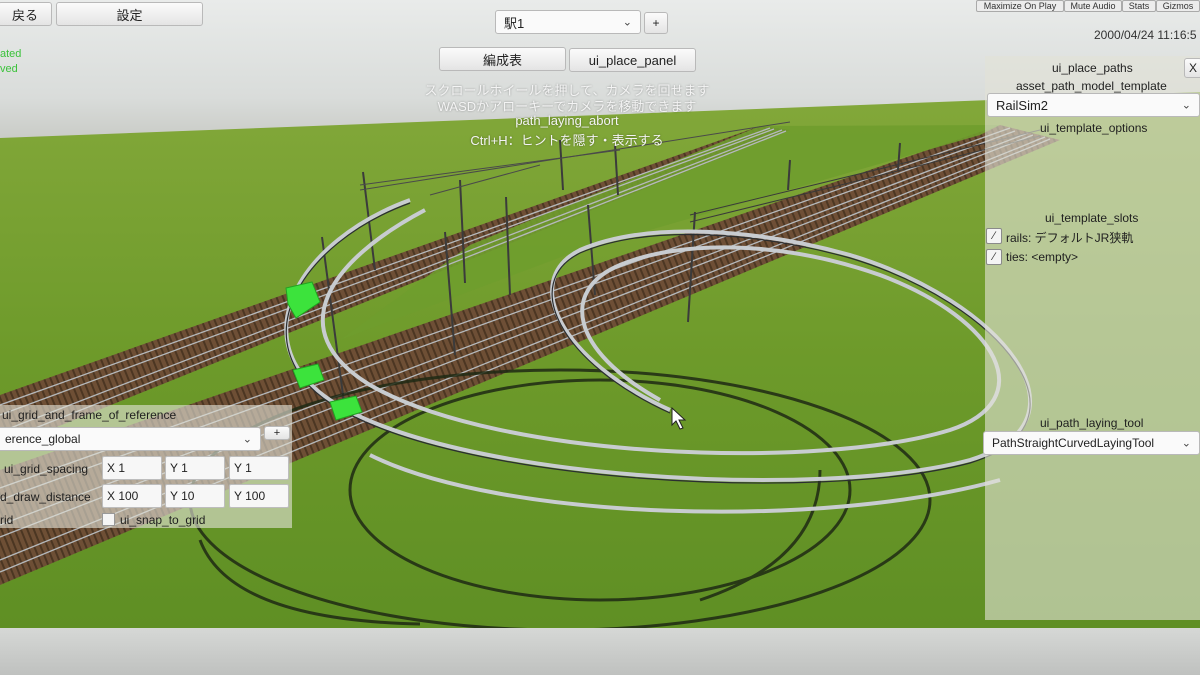 Image resolution: width=1200 pixels, height=675 pixels. I want to click on grid-spacing-x-field: X 1, so click(132, 468).